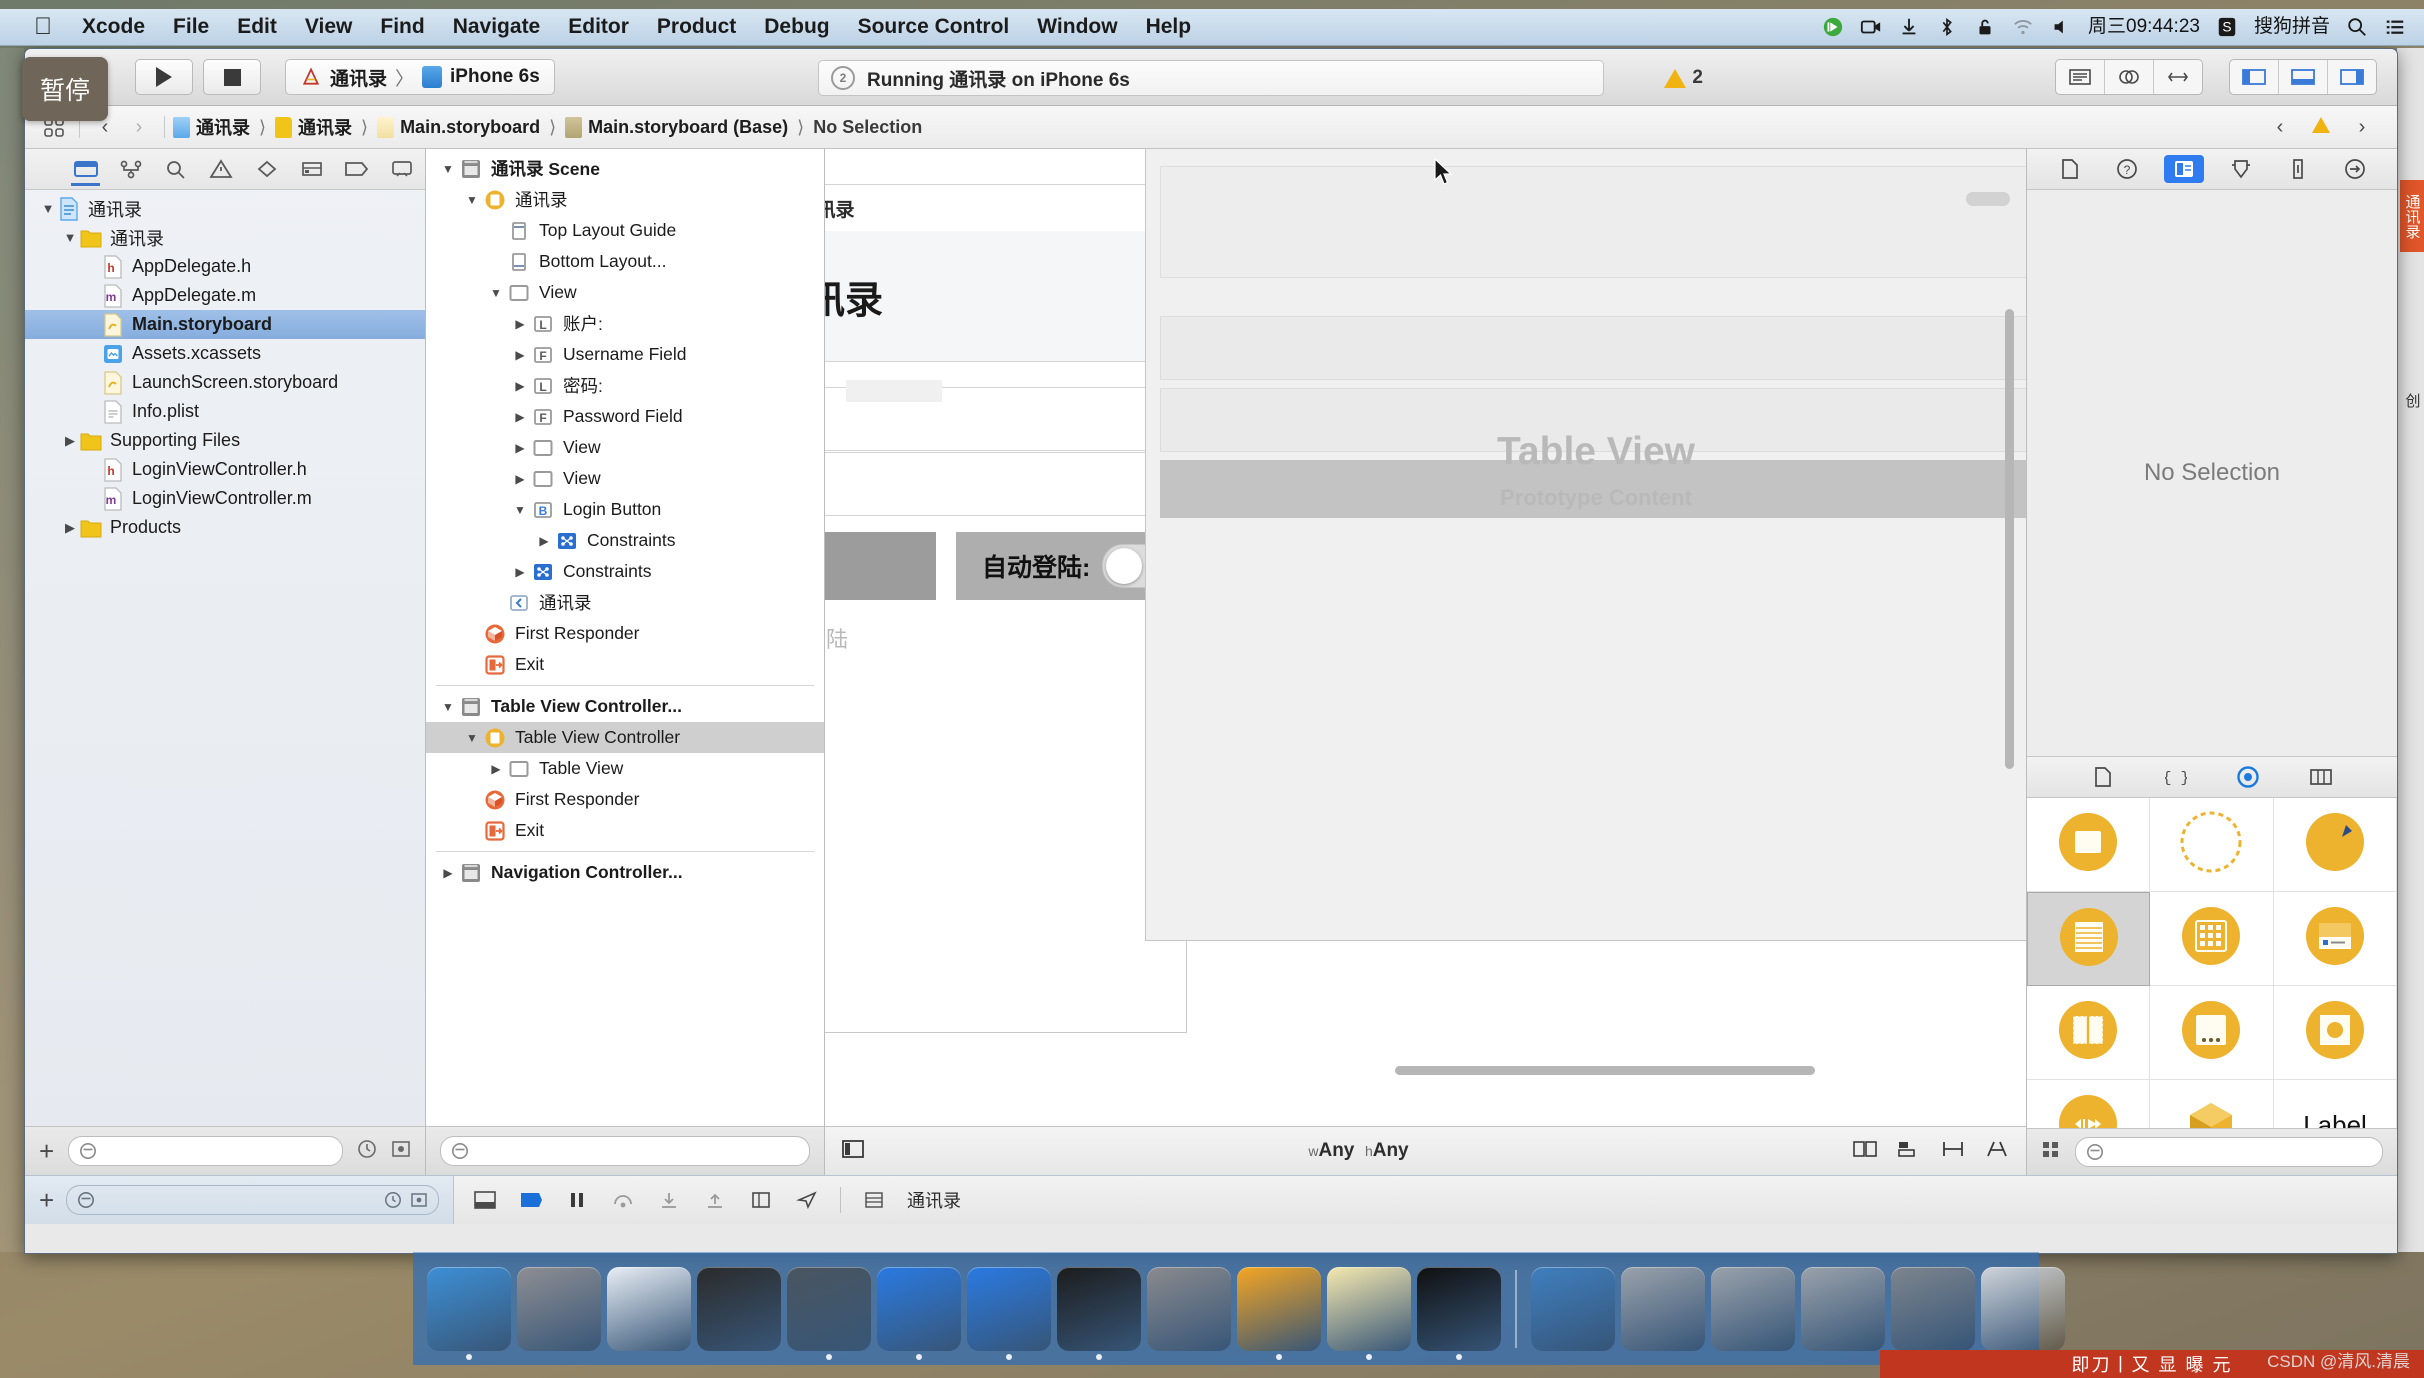 The width and height of the screenshot is (2424, 1378). What do you see at coordinates (225, 237) in the screenshot?
I see `navigator-row-1: ▼ 通讯录` at bounding box center [225, 237].